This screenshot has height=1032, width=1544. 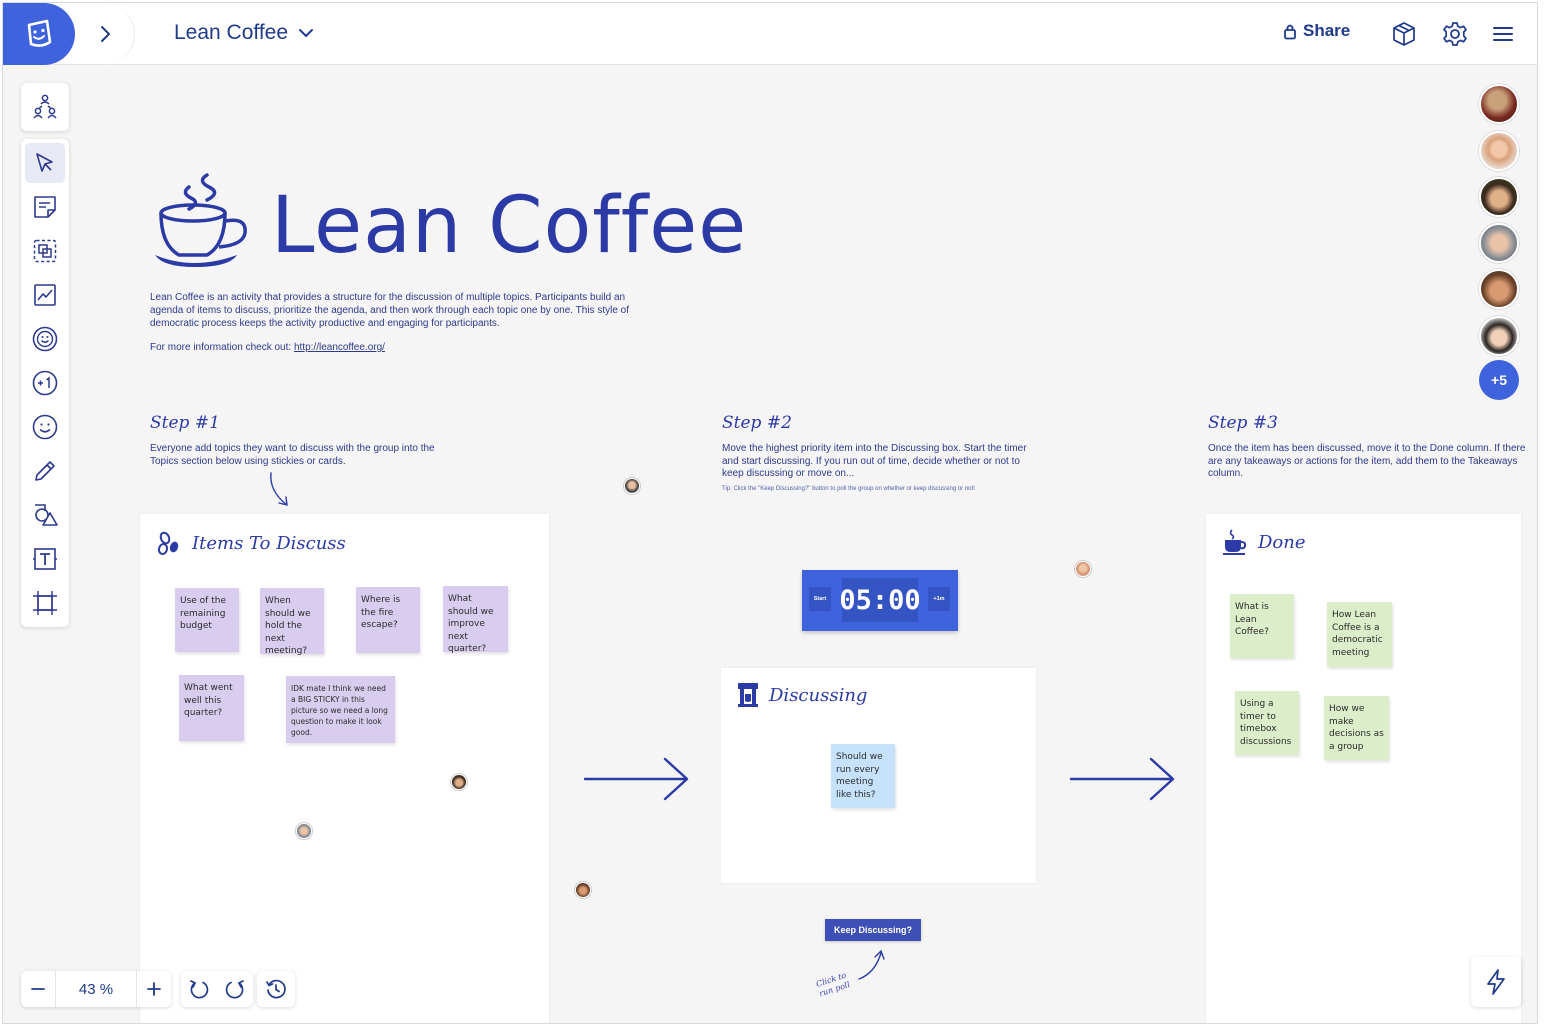 I want to click on zoom-controls: 43 %, so click(x=96, y=989).